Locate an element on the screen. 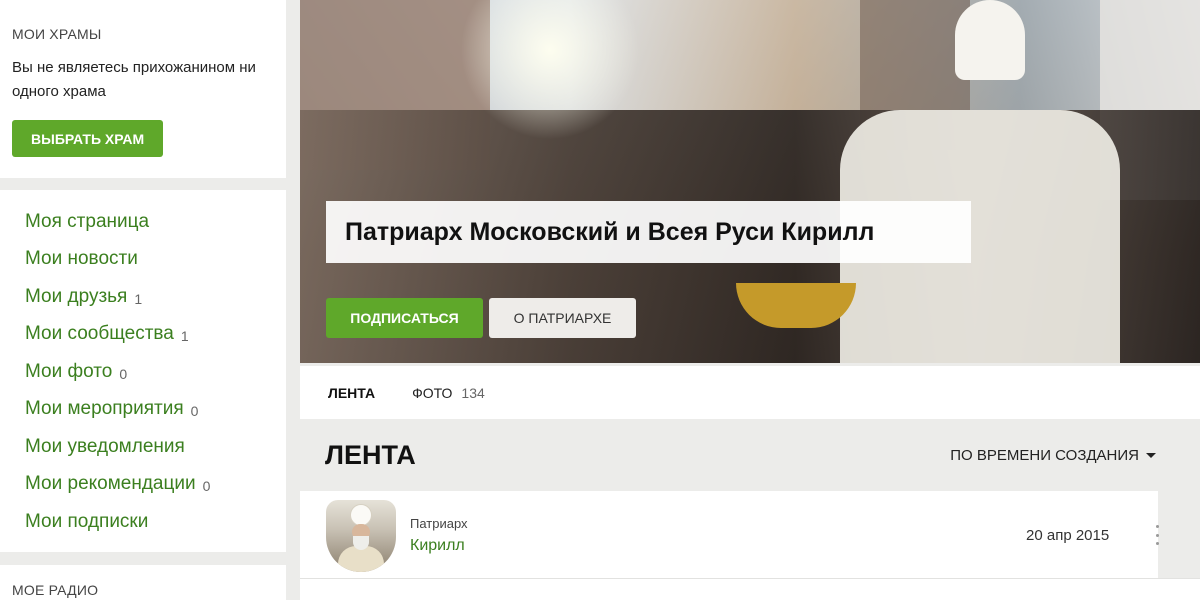 The height and width of the screenshot is (600, 1200). sidebar-item-my-communities: Мои сообщества 1 is located at coordinates (143, 335).